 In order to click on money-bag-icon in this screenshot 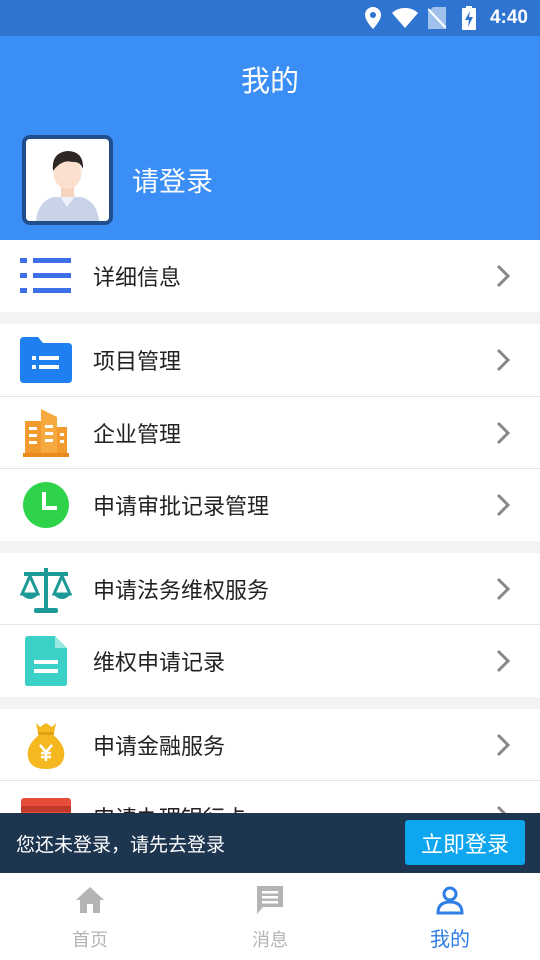, I will do `click(46, 745)`.